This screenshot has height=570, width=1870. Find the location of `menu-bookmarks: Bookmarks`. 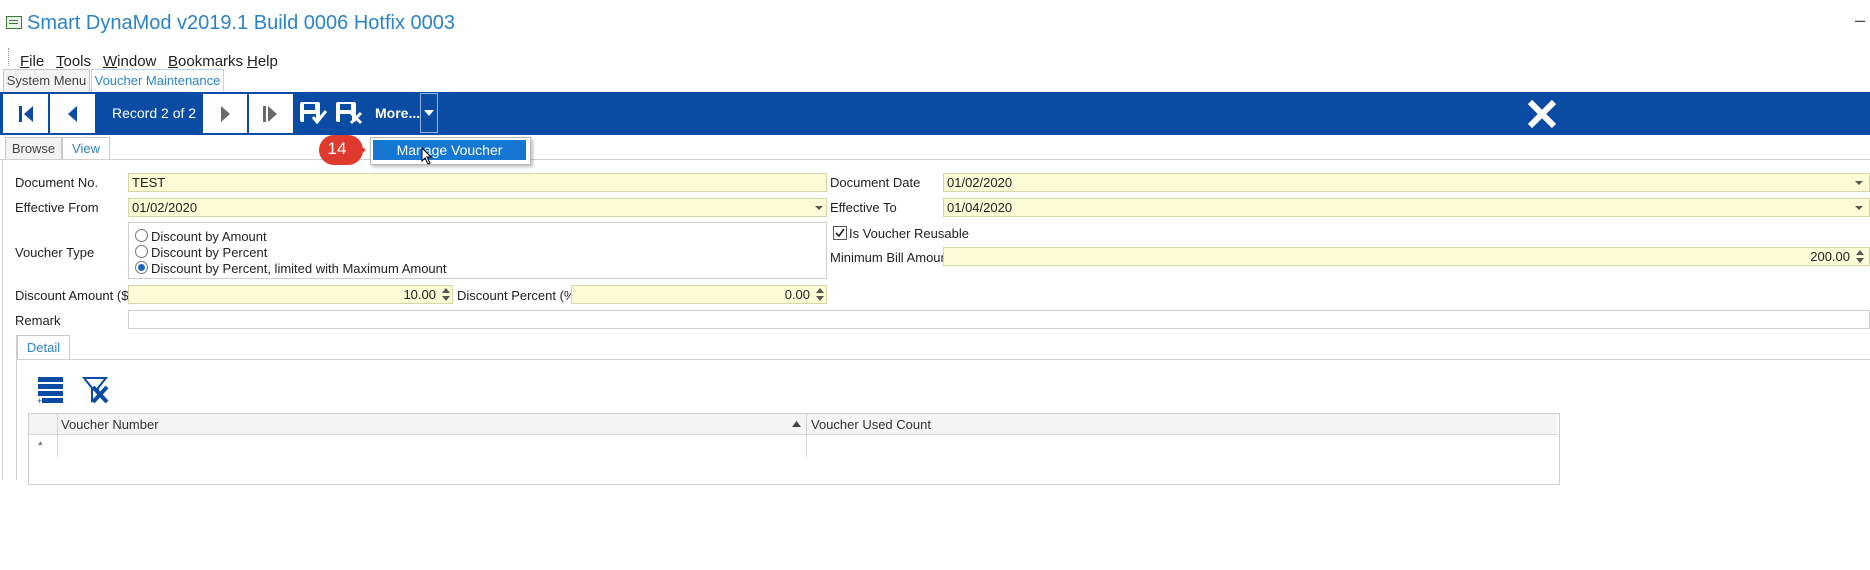

menu-bookmarks: Bookmarks is located at coordinates (205, 61).